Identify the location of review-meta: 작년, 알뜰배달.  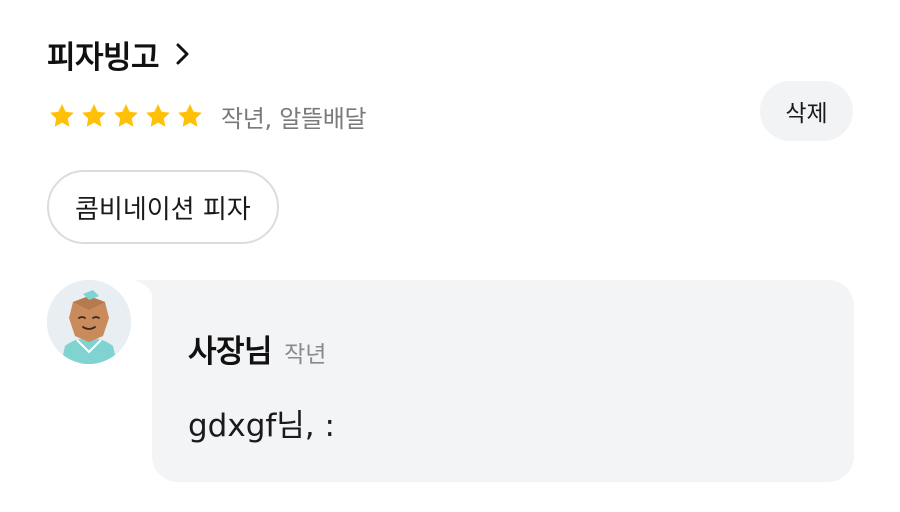
(294, 118).